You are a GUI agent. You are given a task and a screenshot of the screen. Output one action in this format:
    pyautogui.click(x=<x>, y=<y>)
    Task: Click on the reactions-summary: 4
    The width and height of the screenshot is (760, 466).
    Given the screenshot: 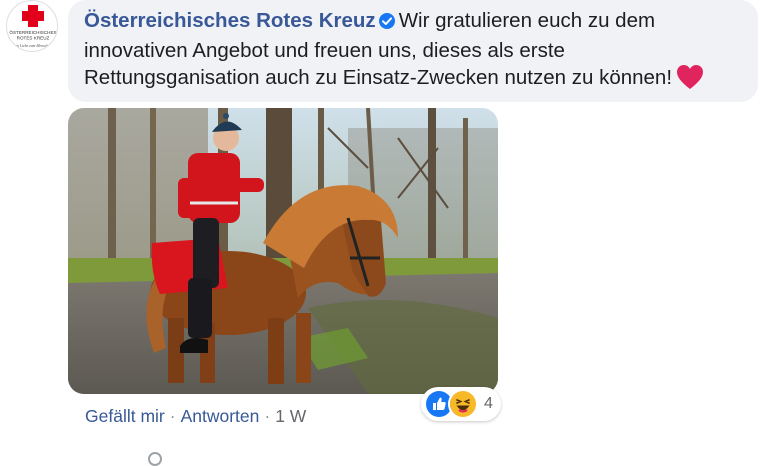 What is the action you would take?
    pyautogui.click(x=461, y=404)
    